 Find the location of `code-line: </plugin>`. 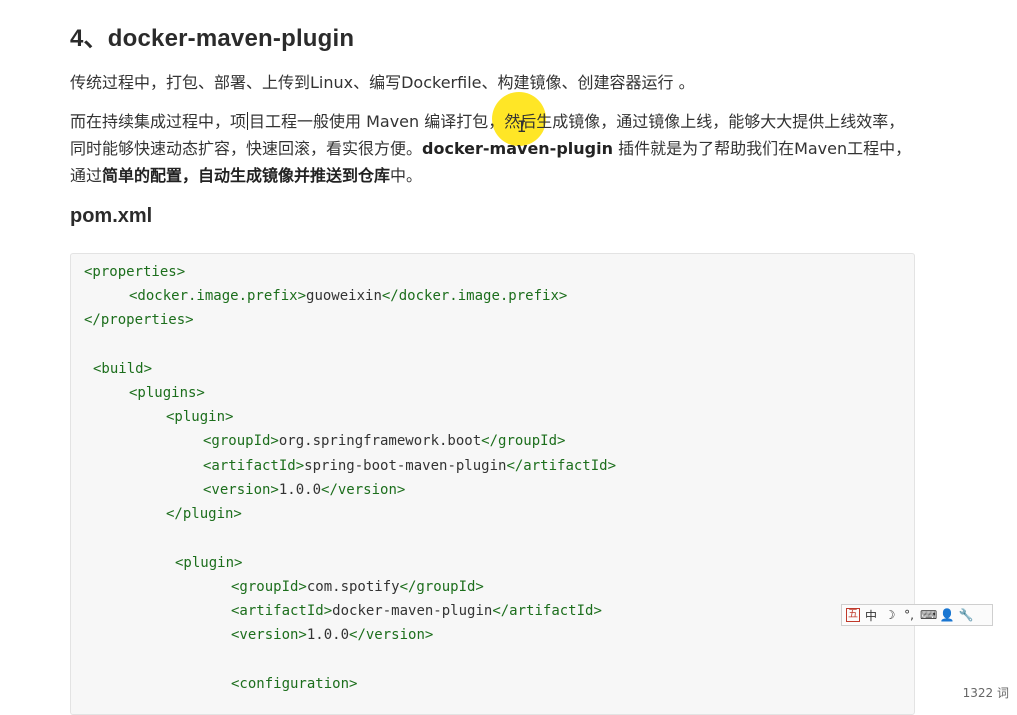

code-line: </plugin> is located at coordinates (204, 514).